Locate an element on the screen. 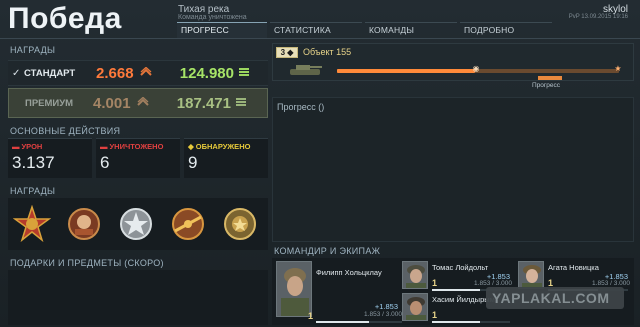 The image size is (640, 327). progress-indicator is located at coordinates (550, 78).